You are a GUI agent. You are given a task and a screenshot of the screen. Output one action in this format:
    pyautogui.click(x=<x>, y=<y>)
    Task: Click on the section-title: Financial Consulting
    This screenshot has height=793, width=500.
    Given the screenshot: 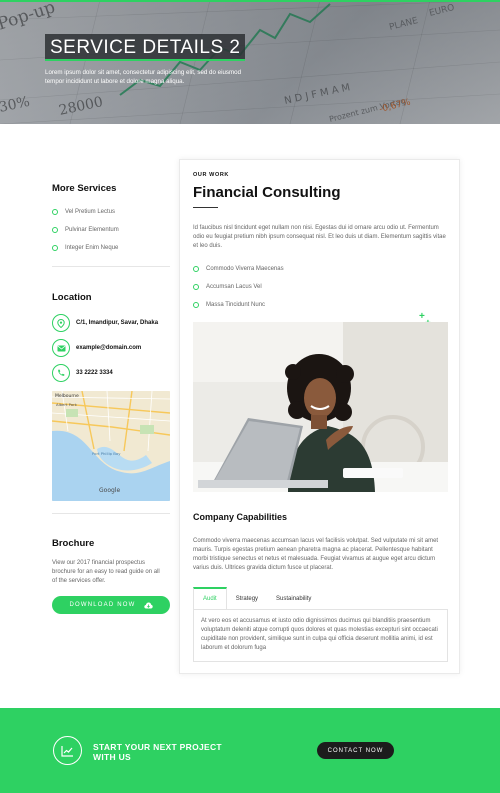 What is the action you would take?
    pyautogui.click(x=267, y=192)
    